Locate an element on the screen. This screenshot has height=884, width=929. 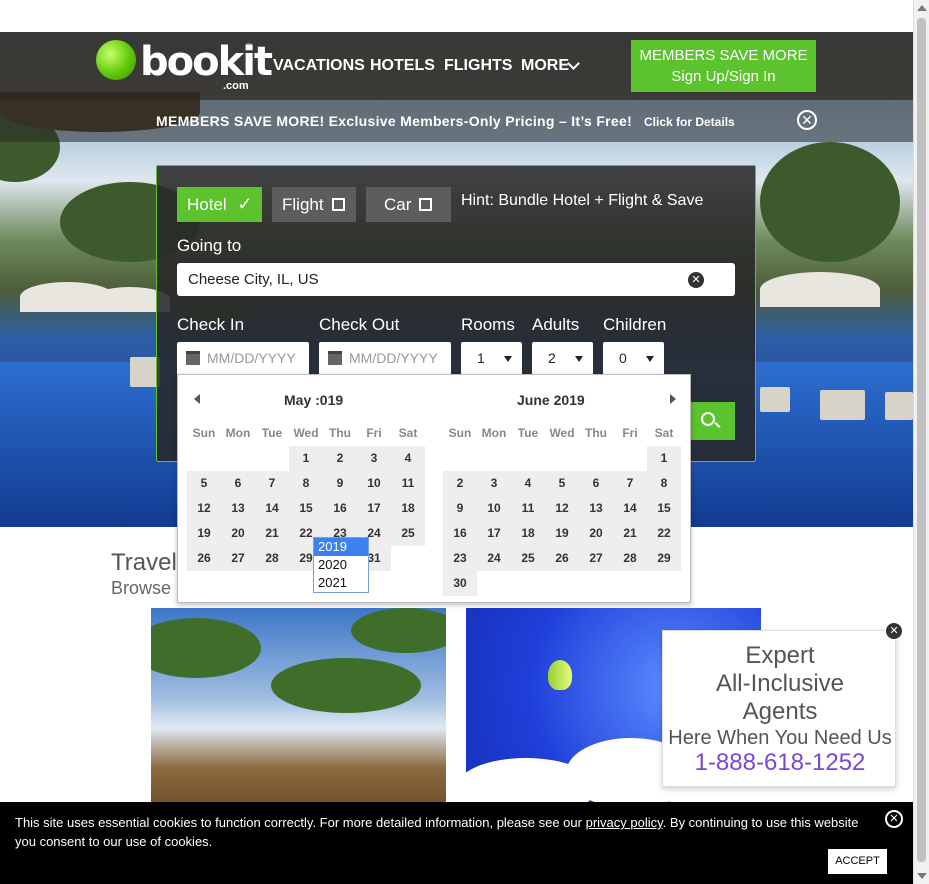
tab-hotel: Hotel ✓ is located at coordinates (219, 204).